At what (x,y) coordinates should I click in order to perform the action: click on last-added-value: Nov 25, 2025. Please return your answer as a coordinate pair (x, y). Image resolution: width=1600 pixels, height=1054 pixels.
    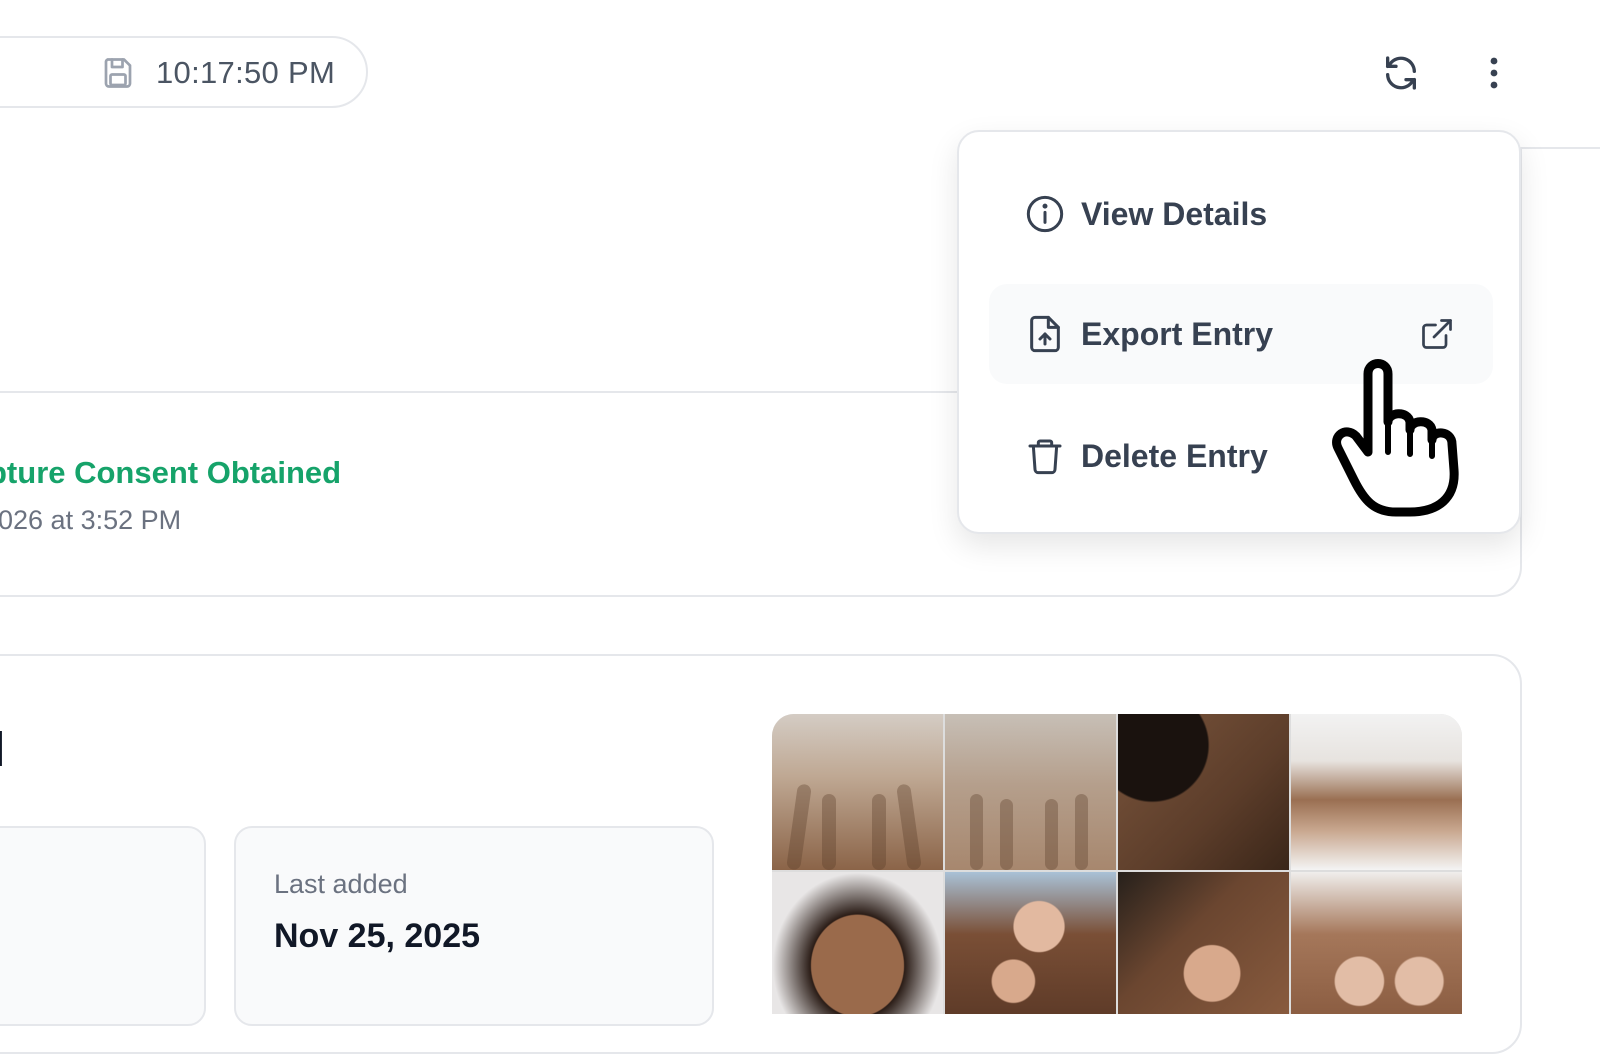
    Looking at the image, I should click on (377, 936).